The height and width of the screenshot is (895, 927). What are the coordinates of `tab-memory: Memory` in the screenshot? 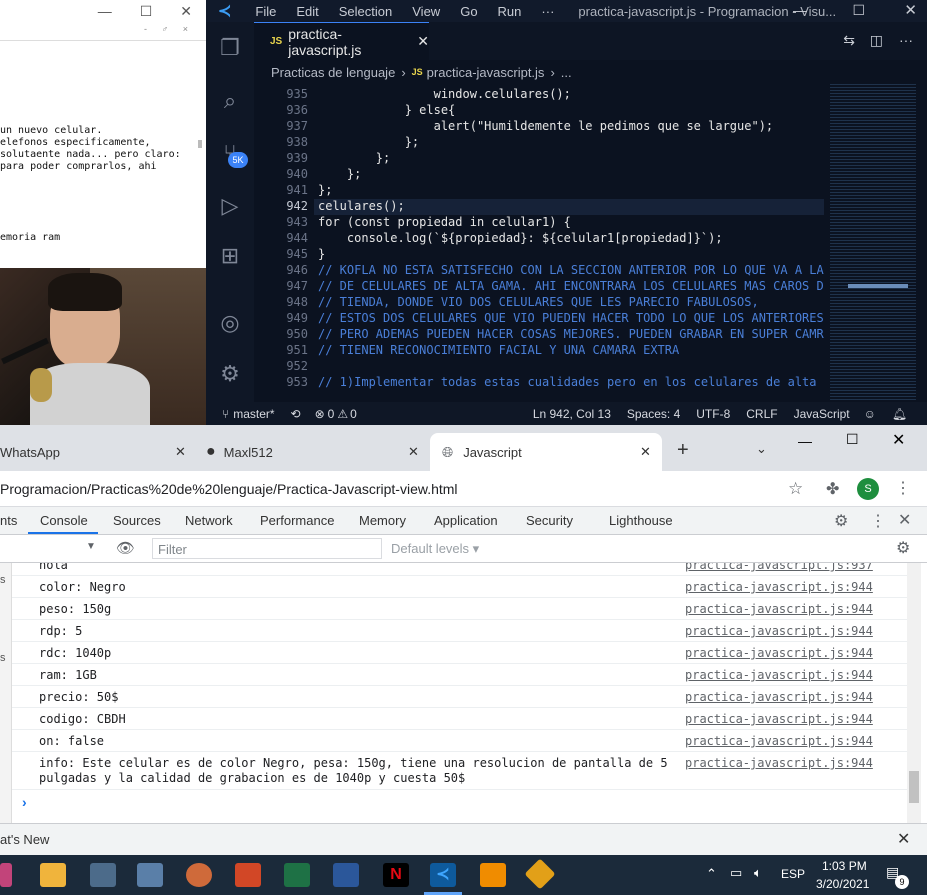 It's located at (382, 520).